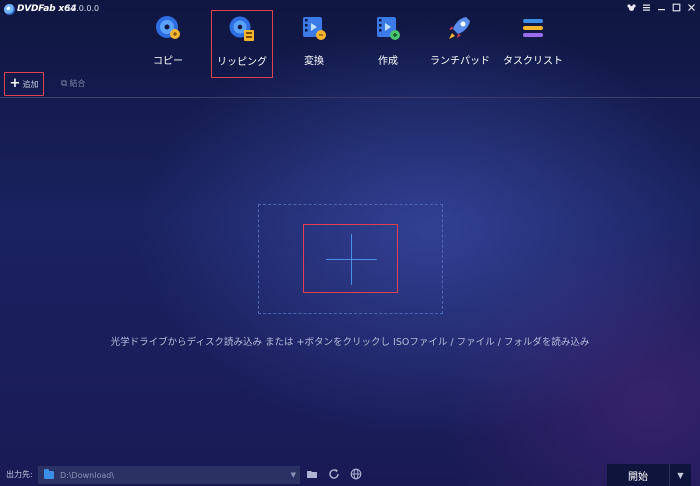  Describe the element at coordinates (388, 28) in the screenshot. I see `film-creator-icon` at that location.